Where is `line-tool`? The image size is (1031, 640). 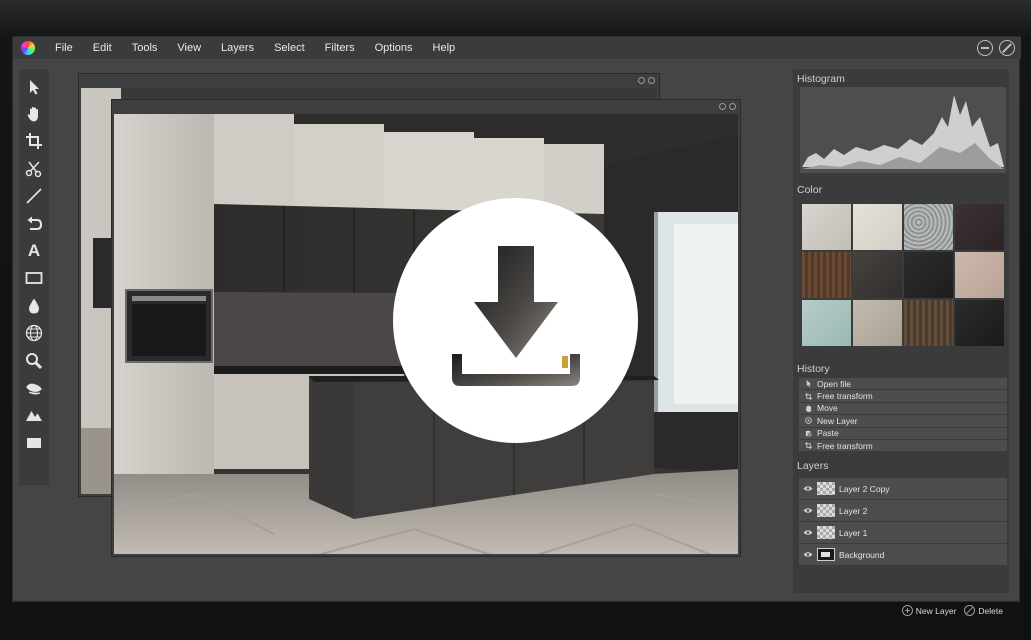 line-tool is located at coordinates (34, 196).